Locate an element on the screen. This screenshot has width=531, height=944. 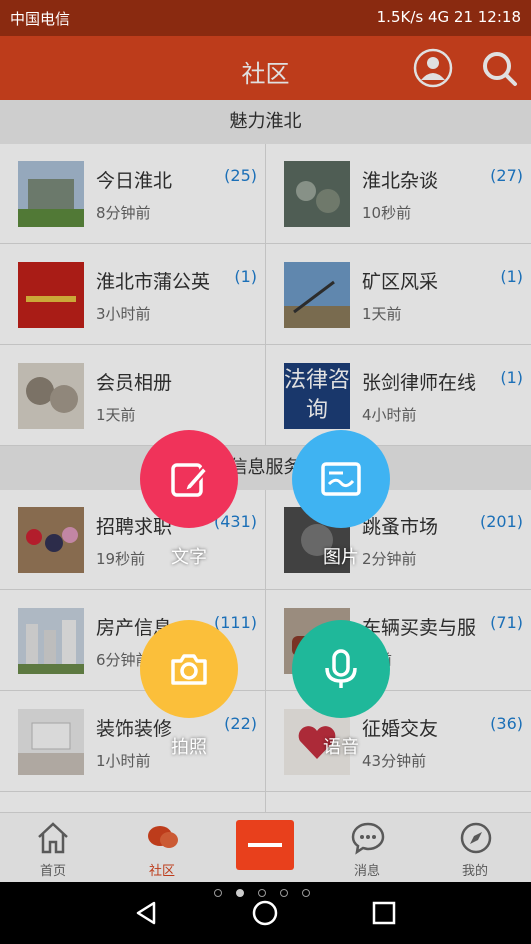
minus-icon is located at coordinates (265, 845).